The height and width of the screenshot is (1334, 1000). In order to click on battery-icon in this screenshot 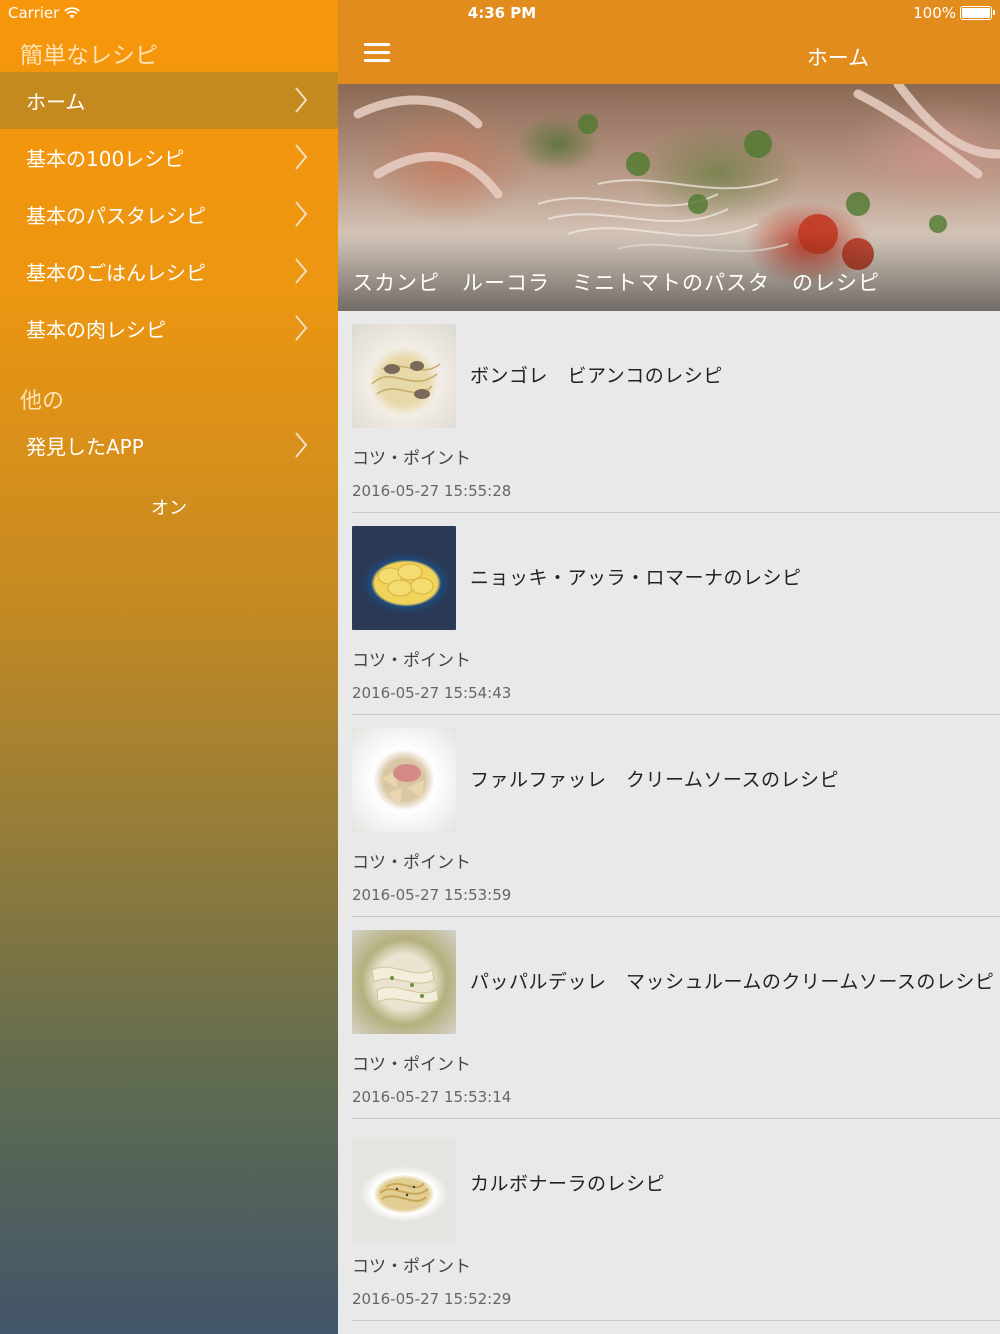, I will do `click(977, 13)`.